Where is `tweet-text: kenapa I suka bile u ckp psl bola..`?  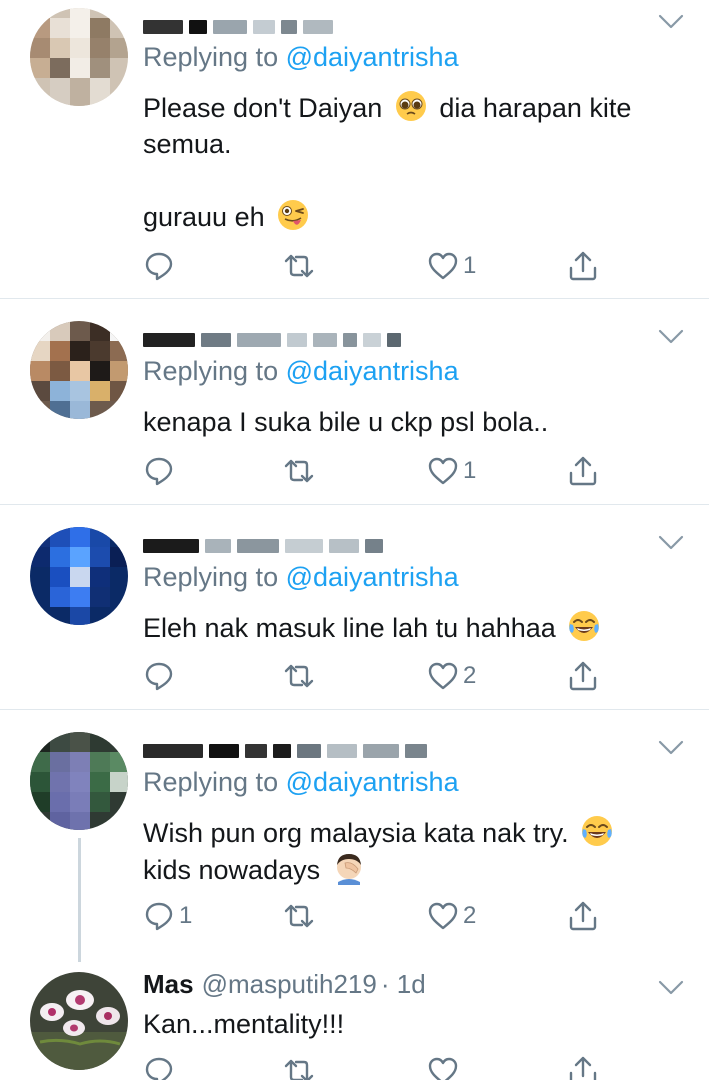
tweet-text: kenapa I suka bile u ckp psl bola.. is located at coordinates (345, 422).